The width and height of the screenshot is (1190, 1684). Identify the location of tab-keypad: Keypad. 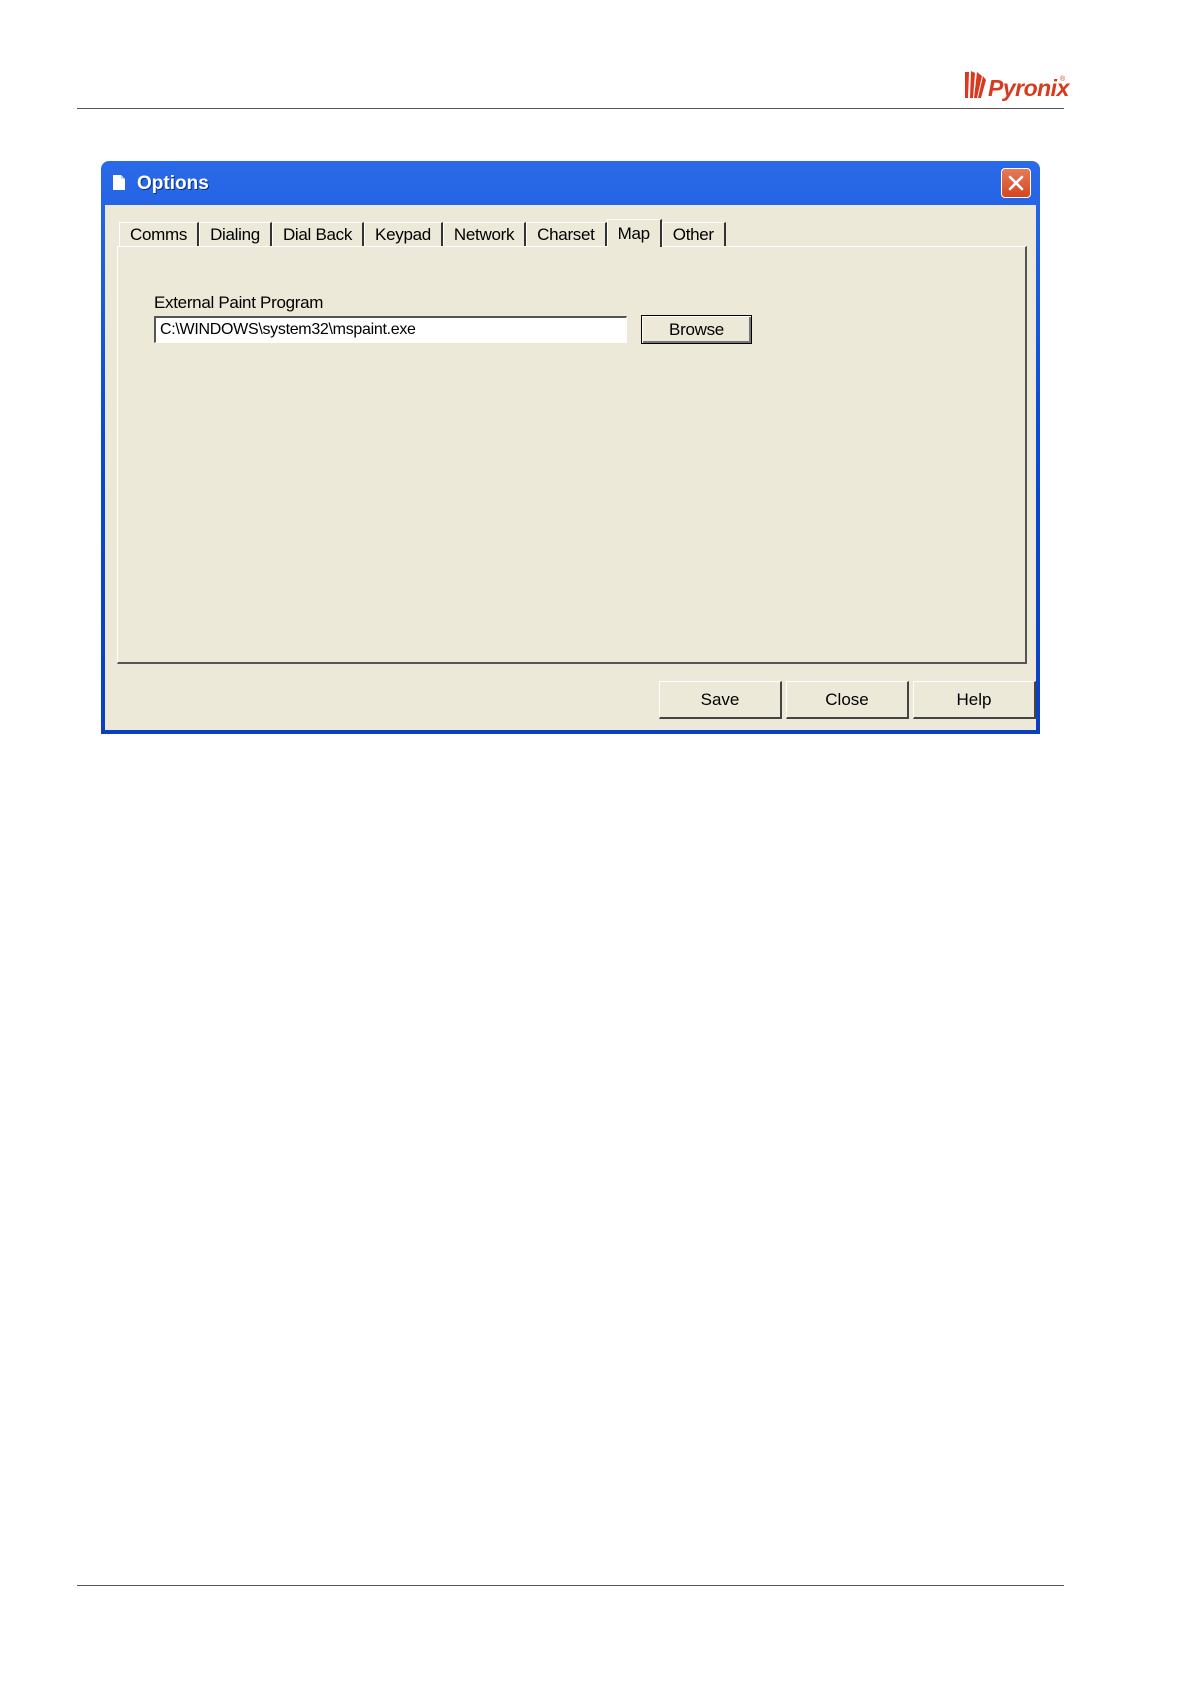
(403, 234).